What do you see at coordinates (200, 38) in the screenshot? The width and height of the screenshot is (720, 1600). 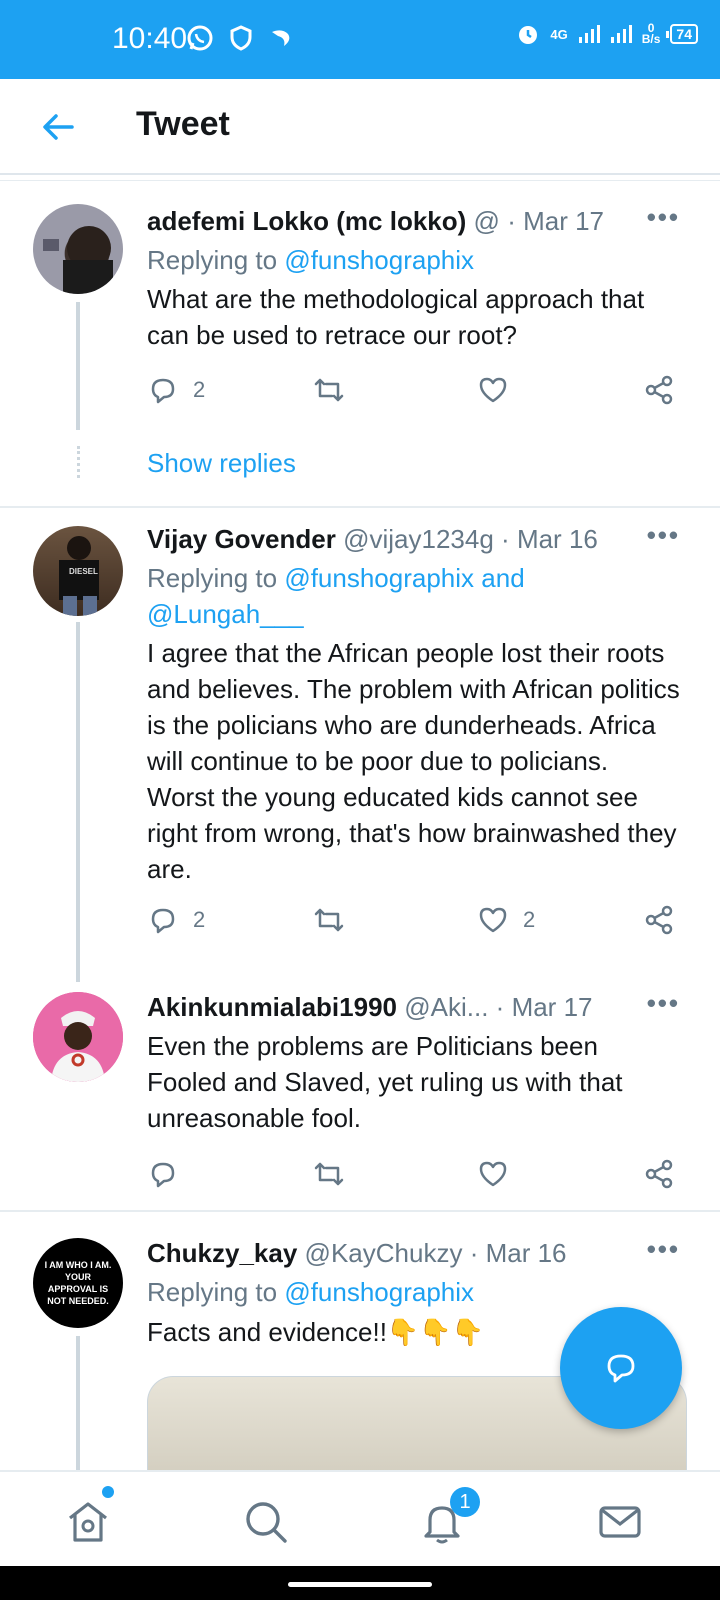 I see `whatsapp-icon` at bounding box center [200, 38].